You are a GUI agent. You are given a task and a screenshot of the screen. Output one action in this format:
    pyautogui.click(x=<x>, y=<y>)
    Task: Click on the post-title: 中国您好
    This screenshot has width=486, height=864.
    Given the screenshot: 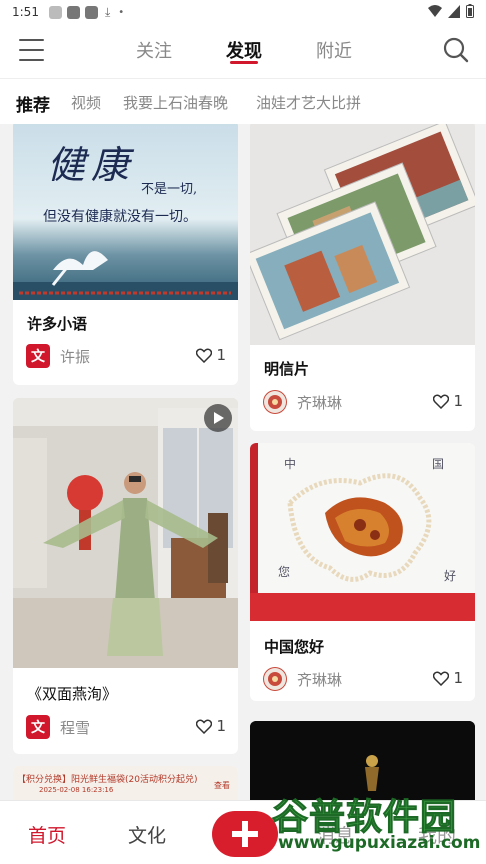 What is the action you would take?
    pyautogui.click(x=294, y=647)
    